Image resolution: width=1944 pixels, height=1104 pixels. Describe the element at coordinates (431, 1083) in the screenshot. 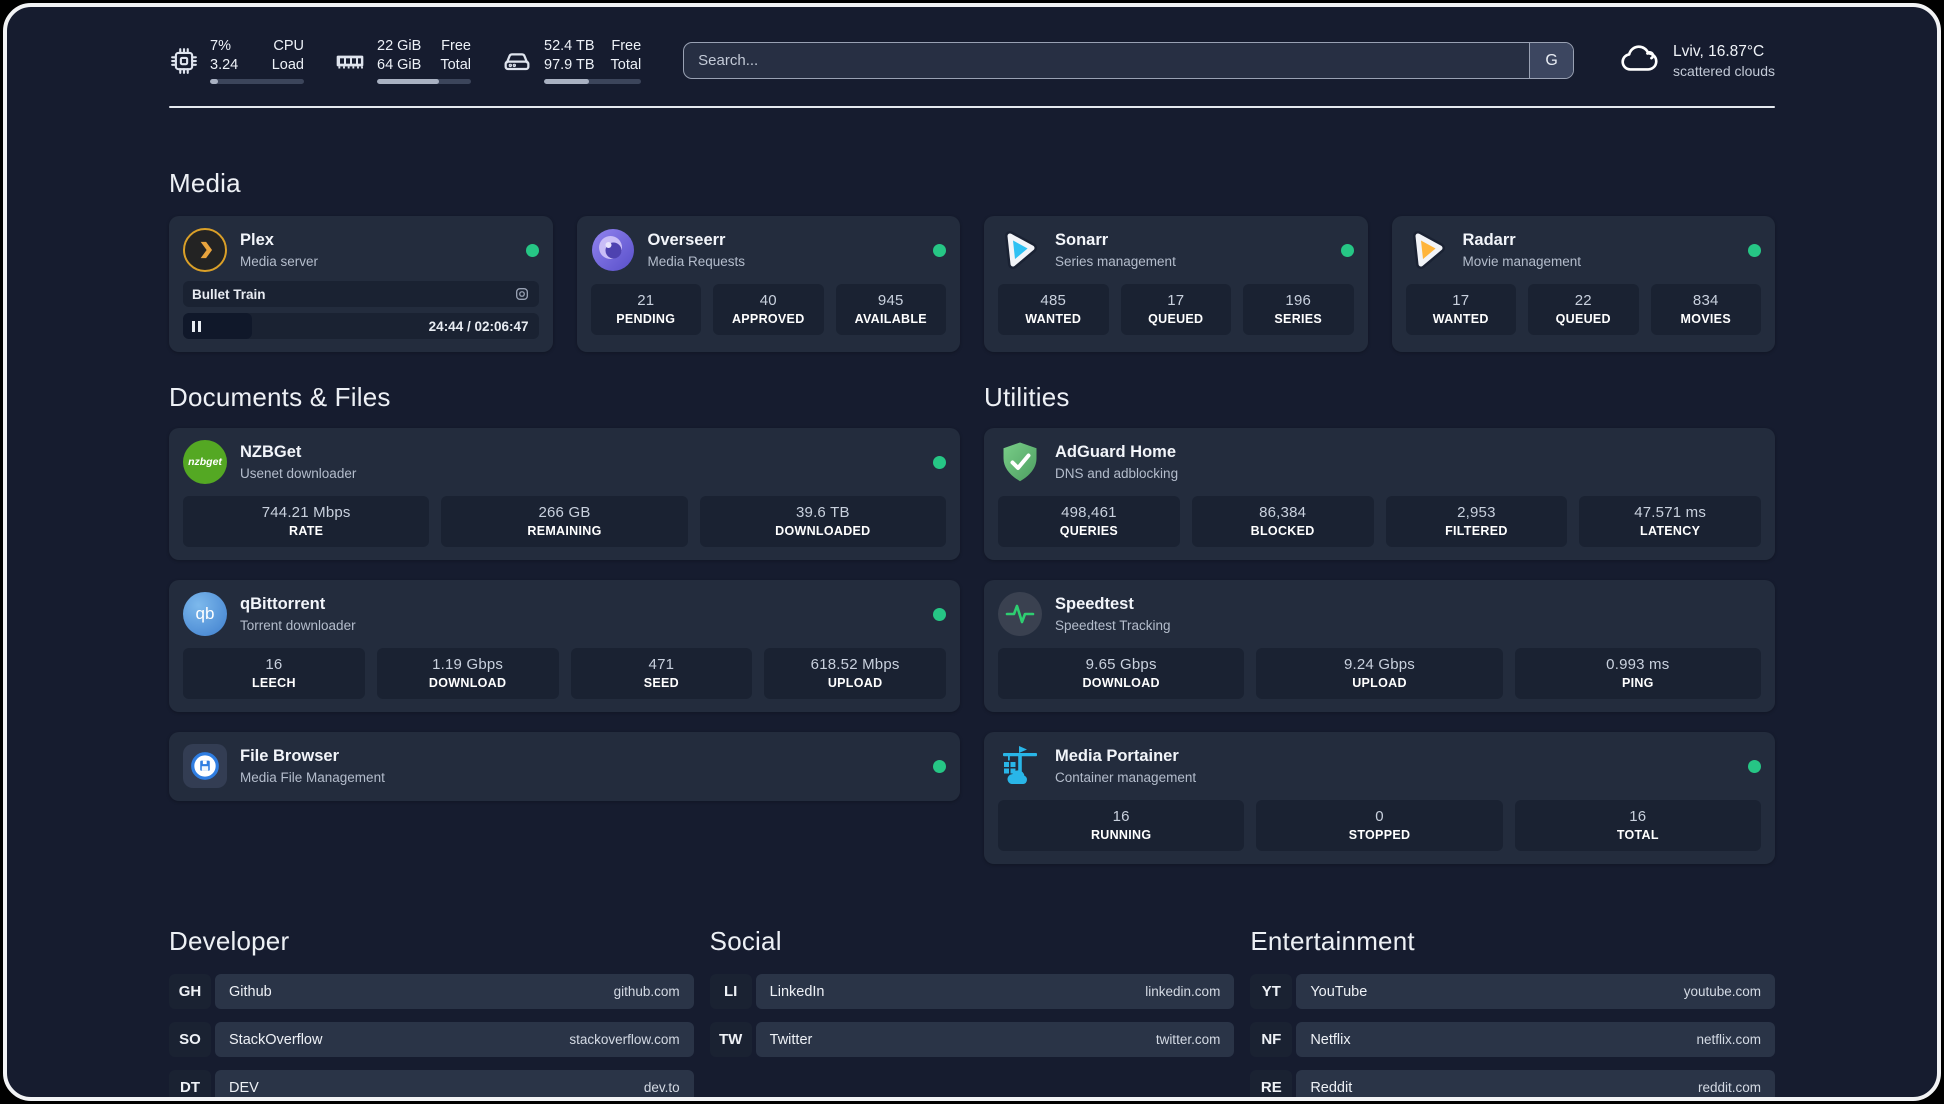

I see `bookmark-dev: DT DEV dev.to` at that location.